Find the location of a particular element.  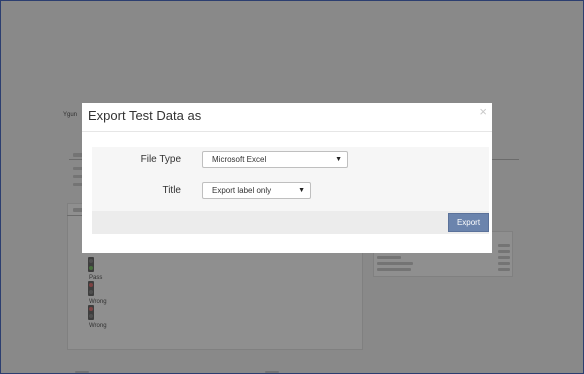

title-value: Export label only is located at coordinates (242, 190).